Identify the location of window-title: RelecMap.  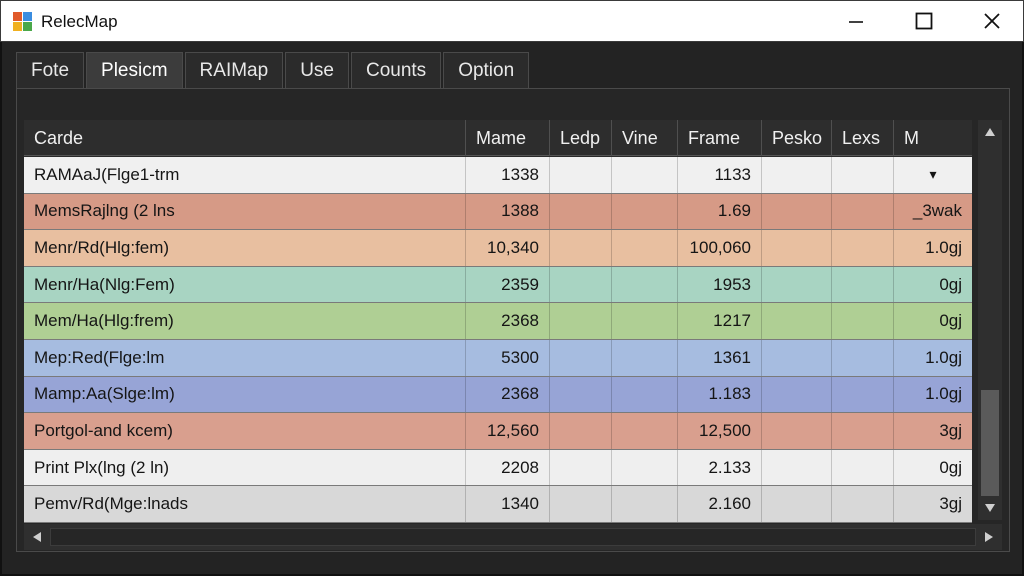
(79, 21).